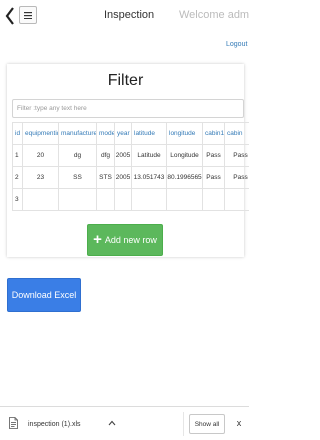 The width and height of the screenshot is (320, 440). I want to click on column-header-year: year, so click(123, 133).